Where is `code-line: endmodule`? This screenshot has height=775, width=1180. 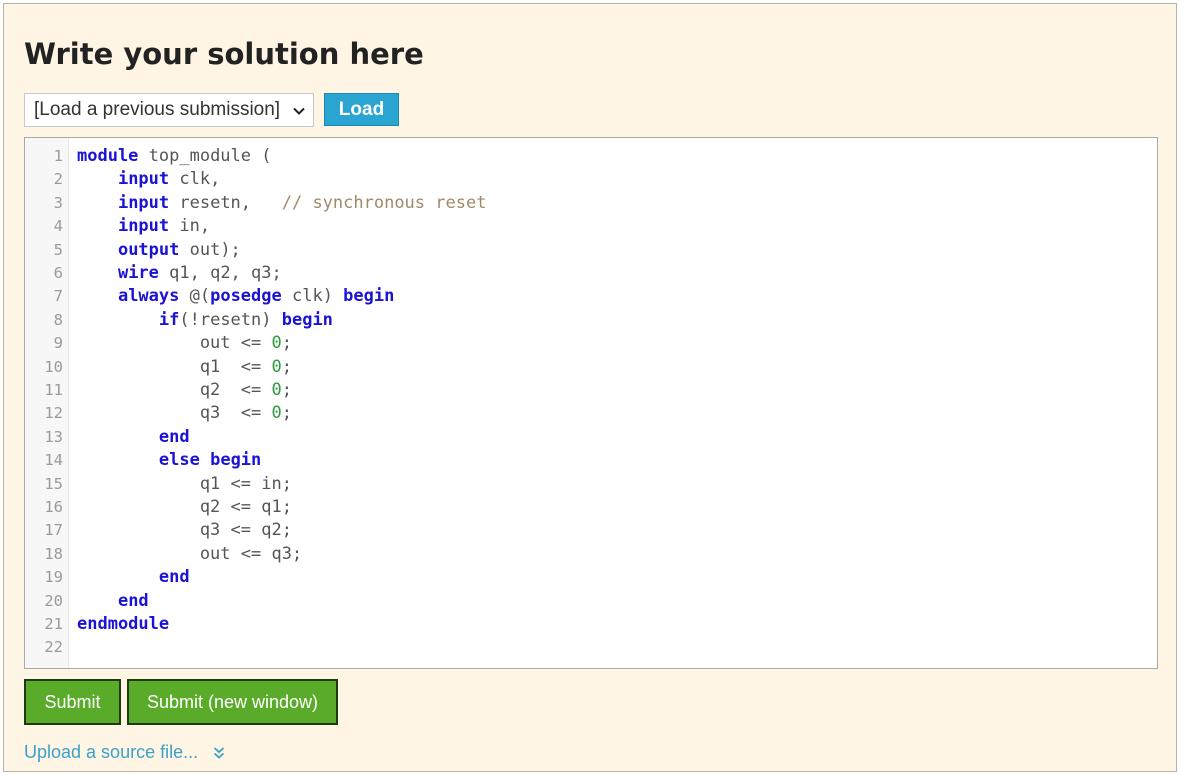
code-line: endmodule is located at coordinates (123, 624).